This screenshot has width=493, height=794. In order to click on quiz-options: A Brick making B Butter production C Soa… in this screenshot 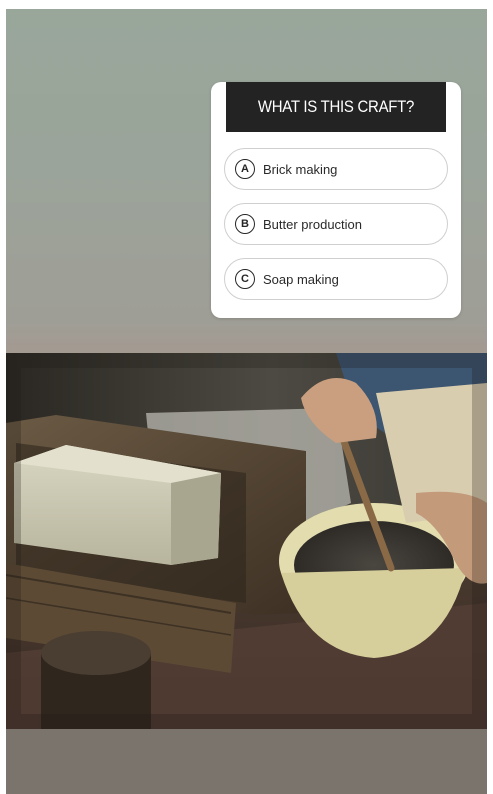, I will do `click(336, 216)`.